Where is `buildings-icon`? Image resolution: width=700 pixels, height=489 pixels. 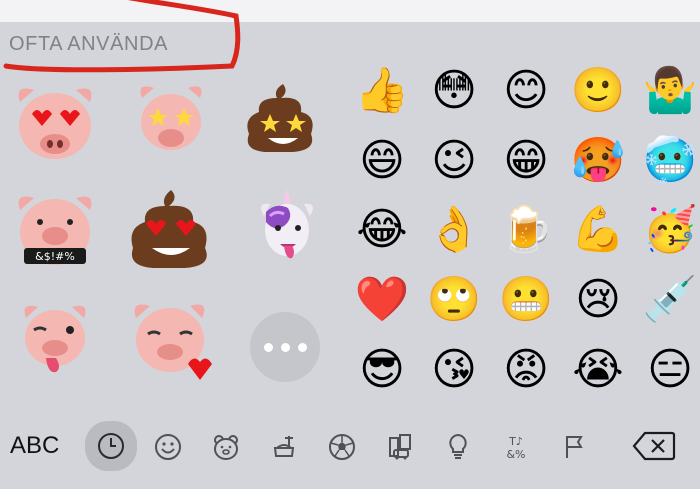 buildings-icon is located at coordinates (400, 447).